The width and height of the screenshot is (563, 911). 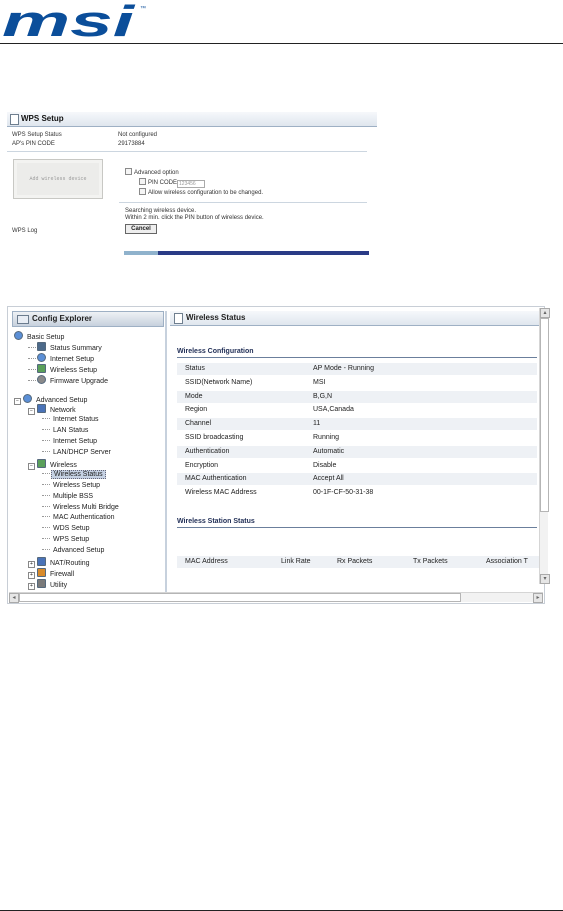 What do you see at coordinates (206, 561) in the screenshot?
I see `station-col-mac: MAC Address` at bounding box center [206, 561].